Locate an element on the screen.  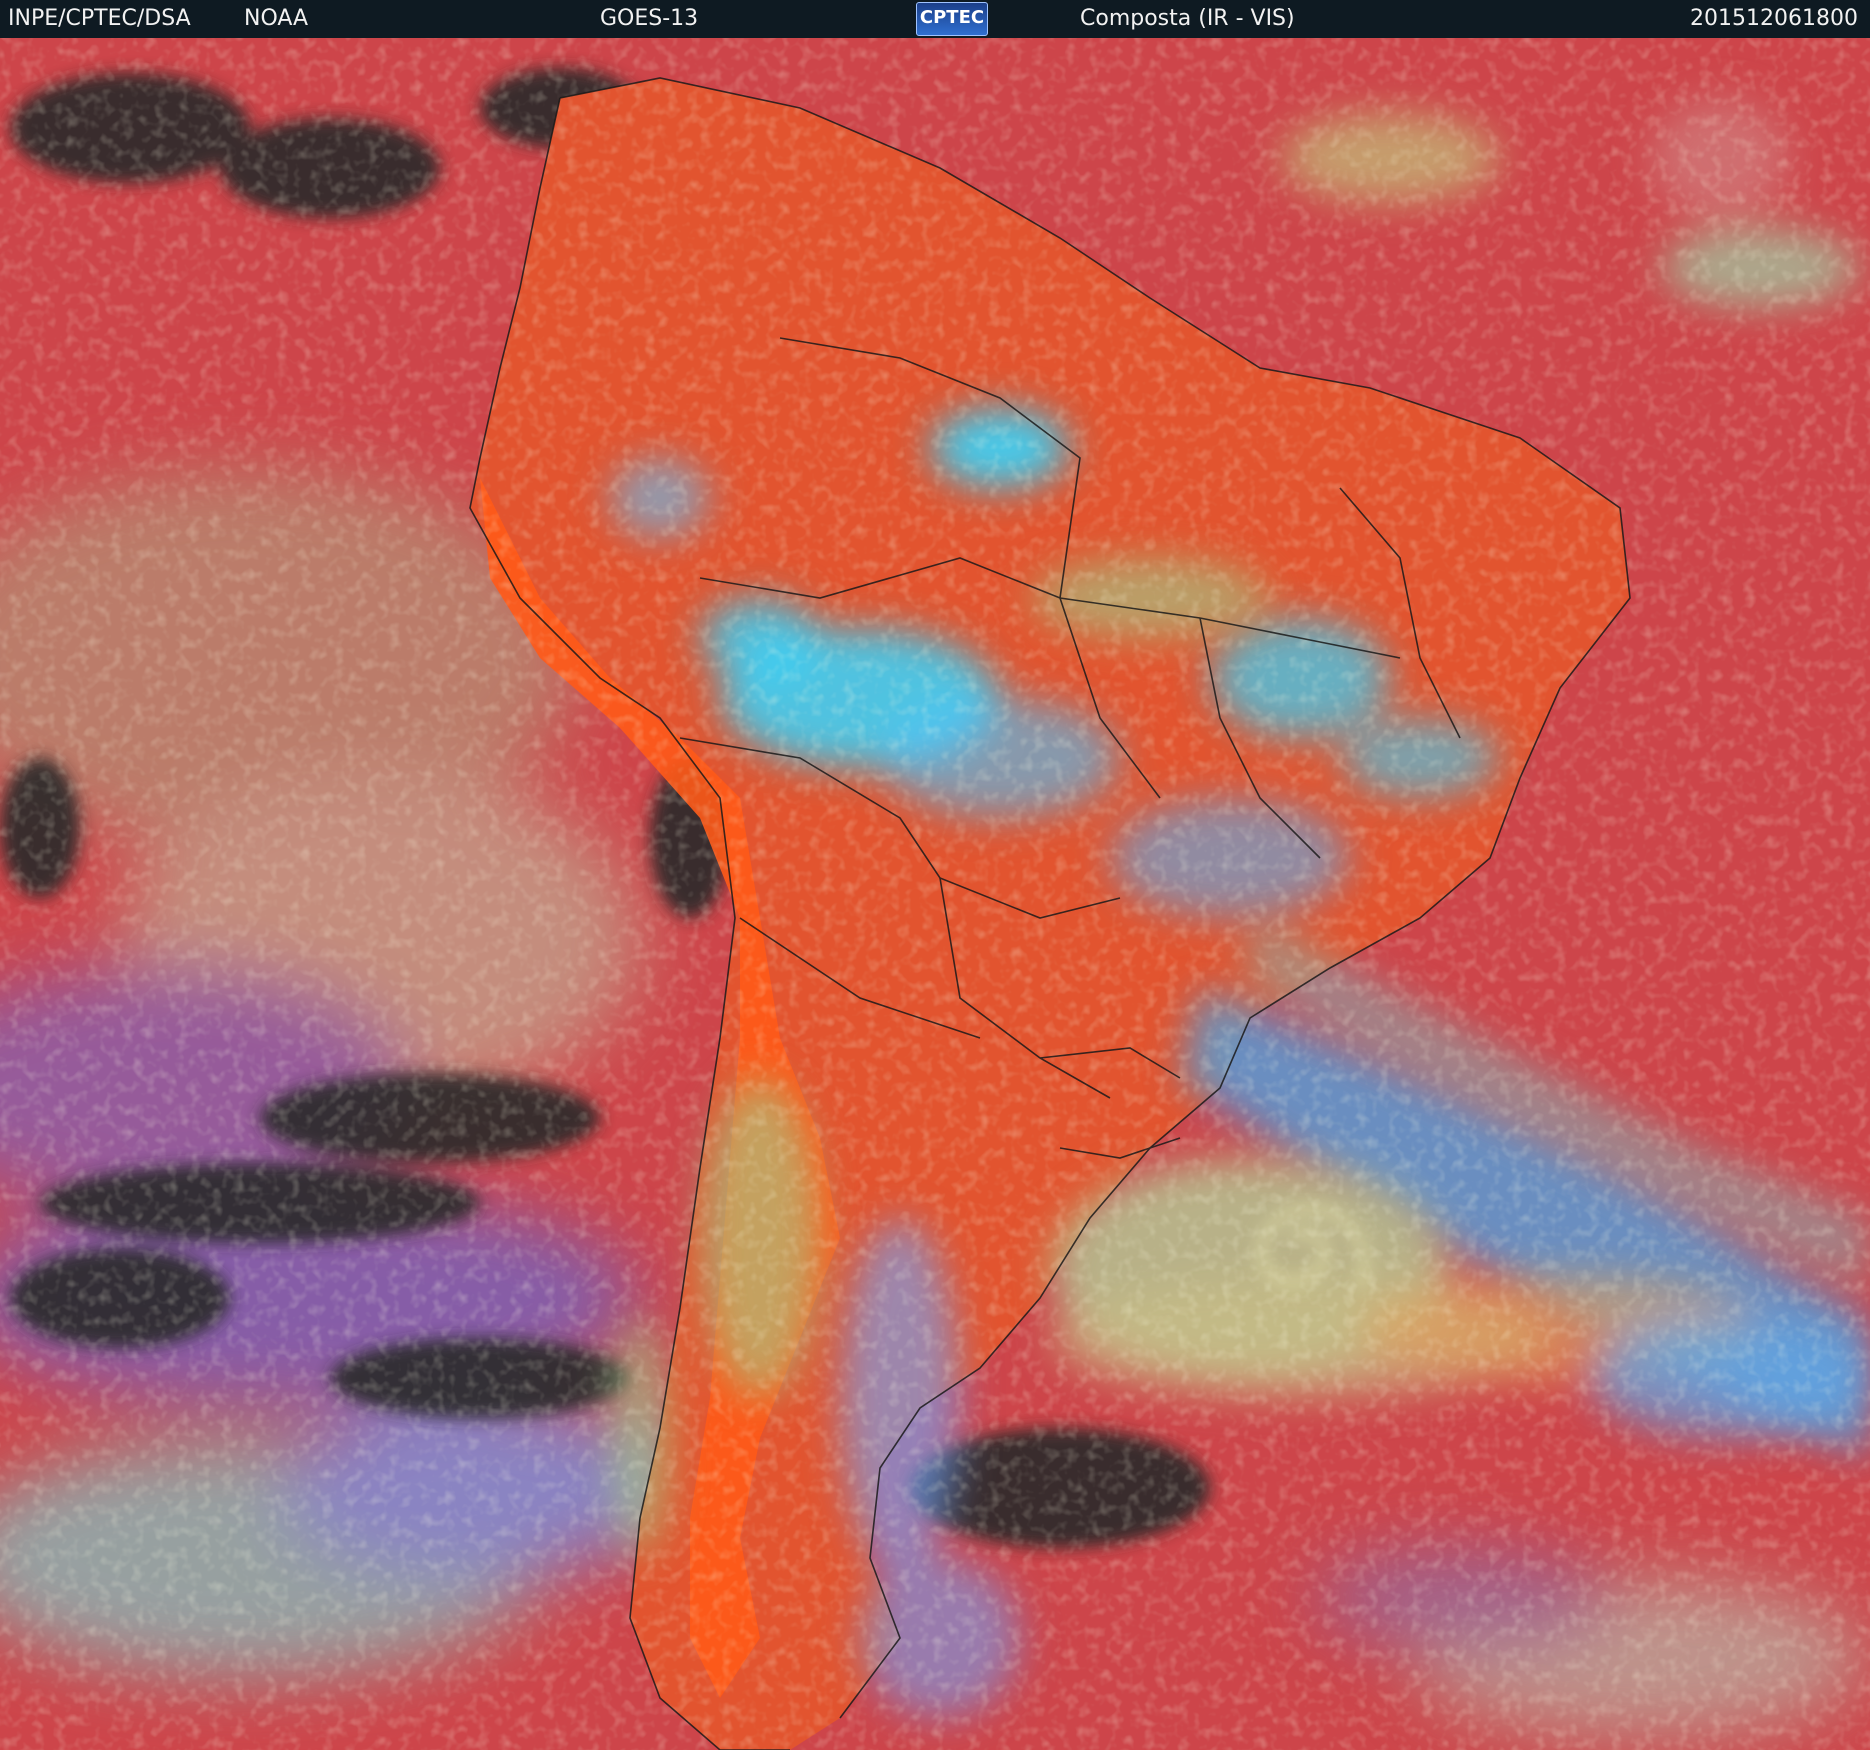
cptec-logo: CPTEC is located at coordinates (952, 19).